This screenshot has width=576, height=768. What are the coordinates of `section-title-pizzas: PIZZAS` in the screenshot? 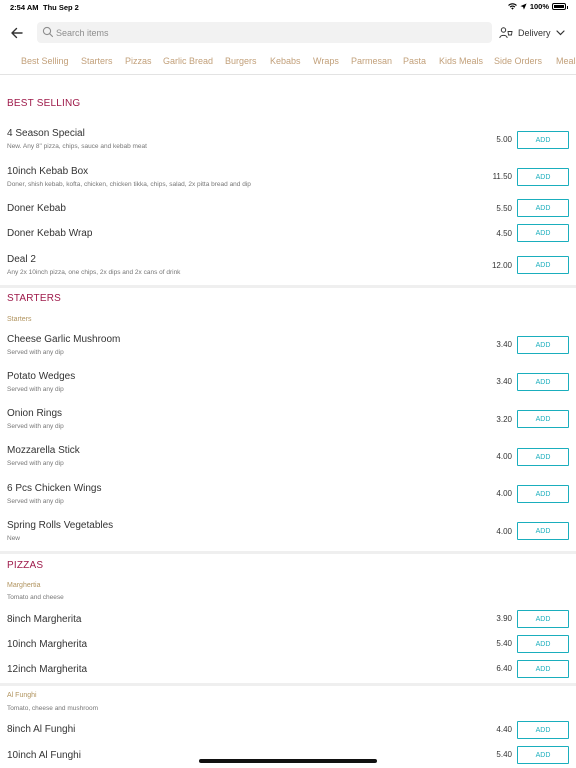 It's located at (25, 565).